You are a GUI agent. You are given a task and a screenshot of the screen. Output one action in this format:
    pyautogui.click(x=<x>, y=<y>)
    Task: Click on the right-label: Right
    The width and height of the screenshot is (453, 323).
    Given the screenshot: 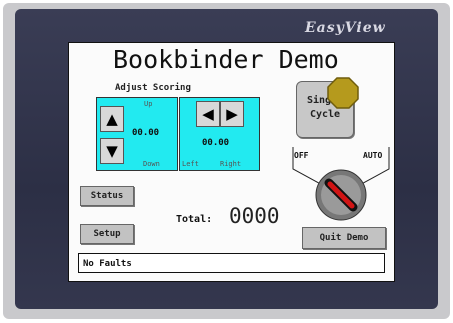 What is the action you would take?
    pyautogui.click(x=231, y=164)
    